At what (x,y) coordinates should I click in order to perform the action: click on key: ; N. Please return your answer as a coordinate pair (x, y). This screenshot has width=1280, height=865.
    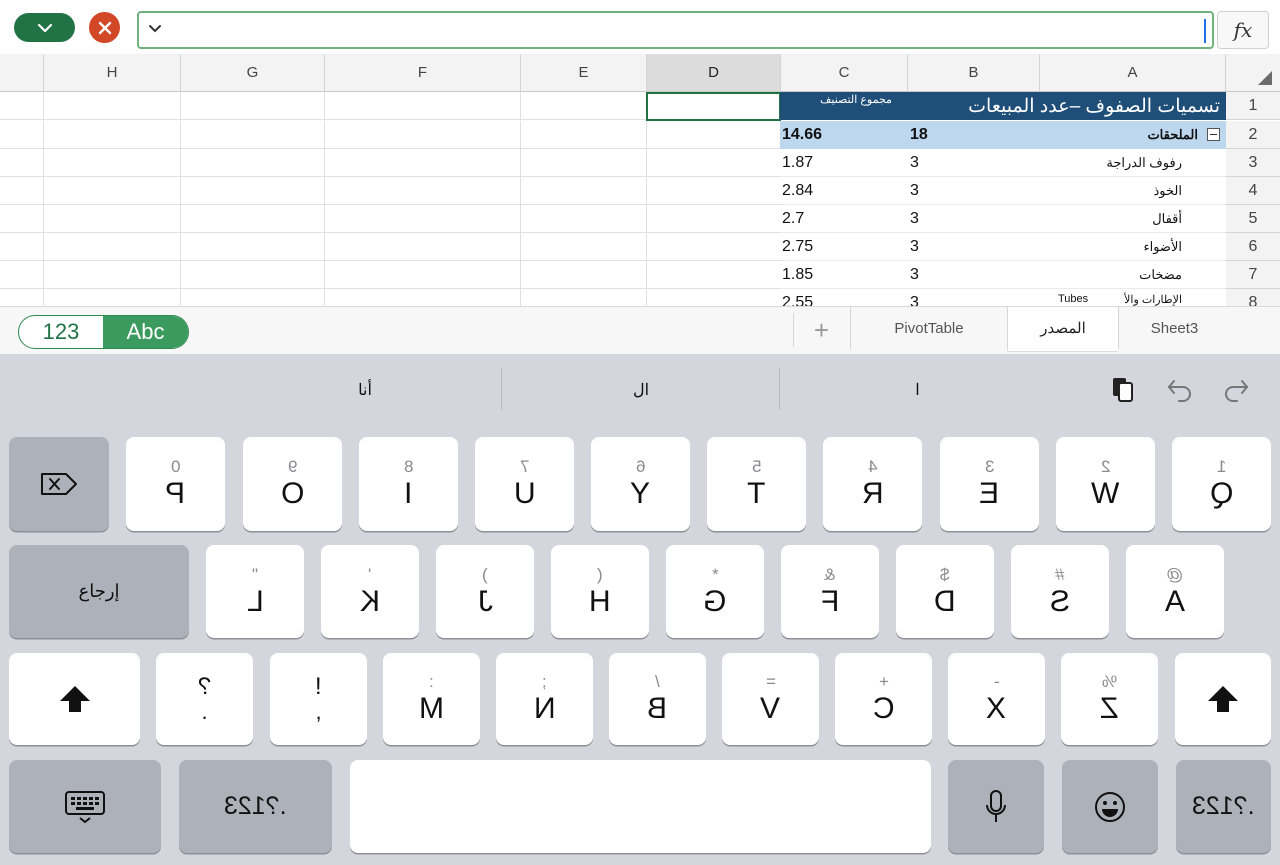
    Looking at the image, I should click on (544, 699).